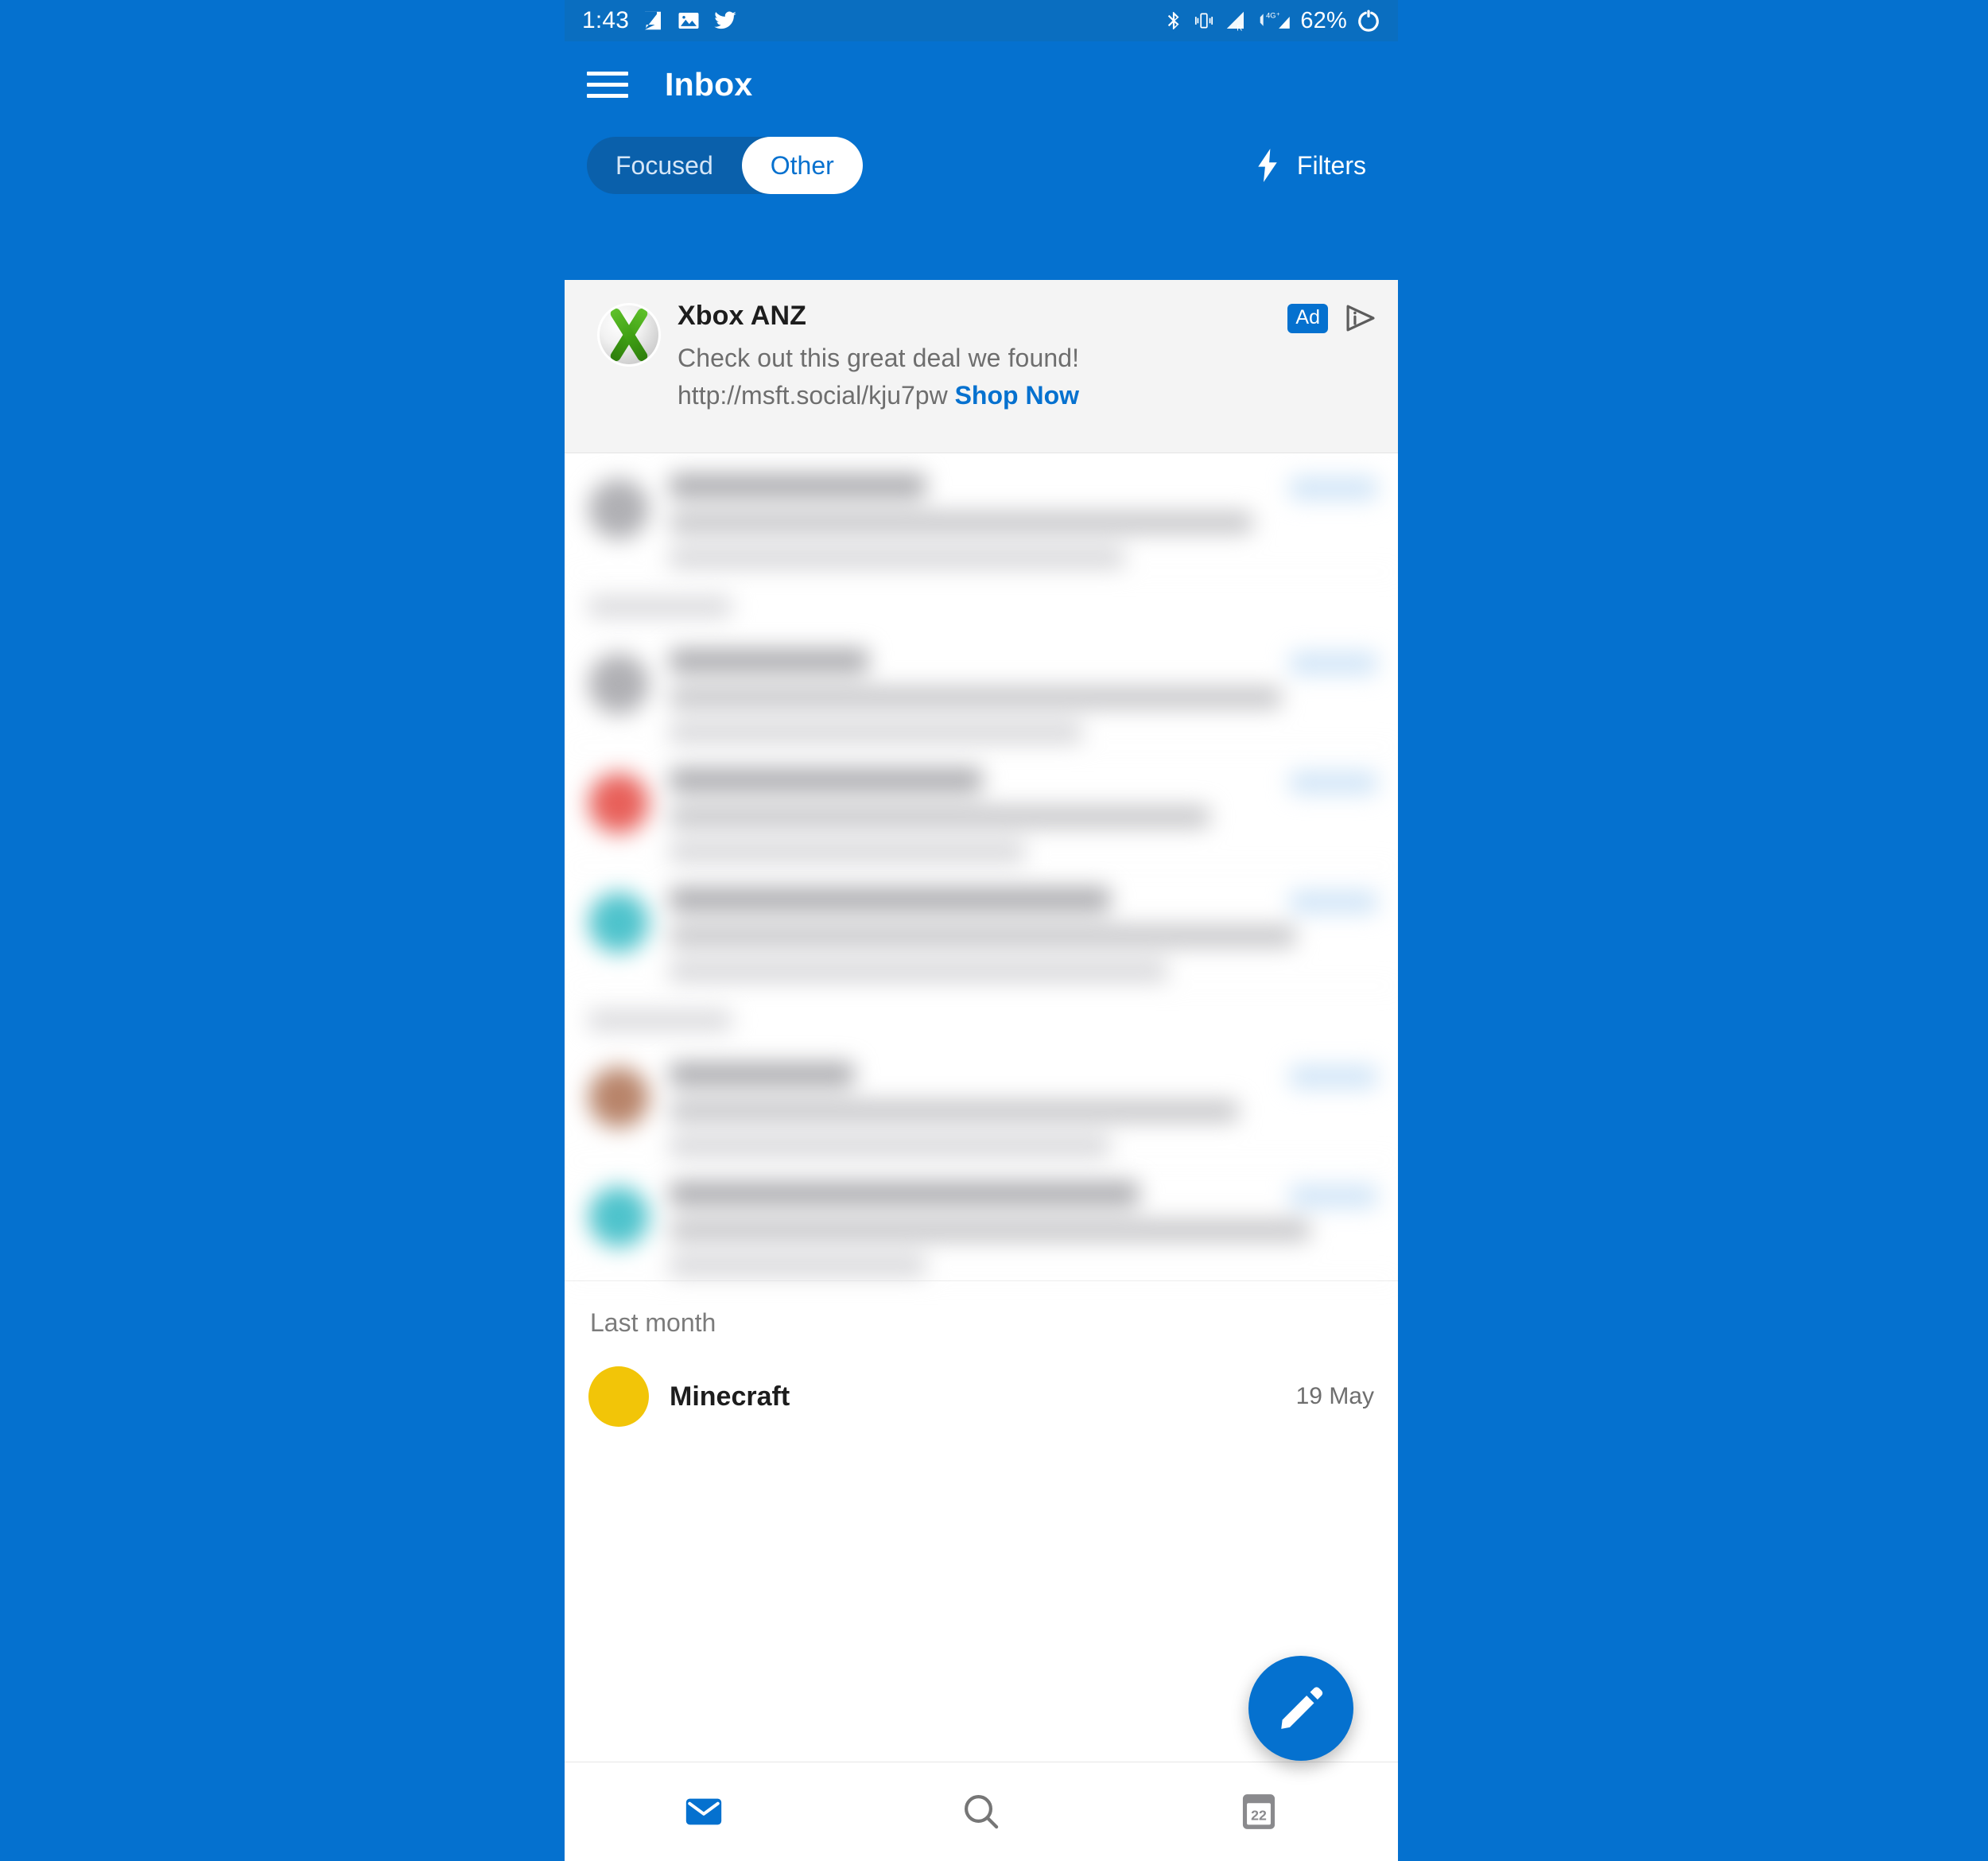  Describe the element at coordinates (1017, 395) in the screenshot. I see `shop-now-link: Shop Now` at that location.